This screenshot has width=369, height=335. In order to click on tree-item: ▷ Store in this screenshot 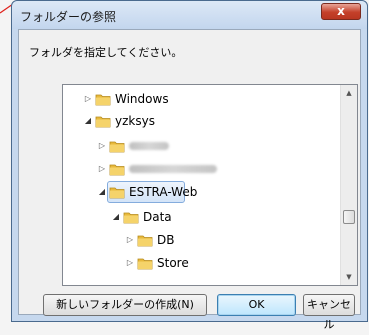, I will do `click(202, 263)`.